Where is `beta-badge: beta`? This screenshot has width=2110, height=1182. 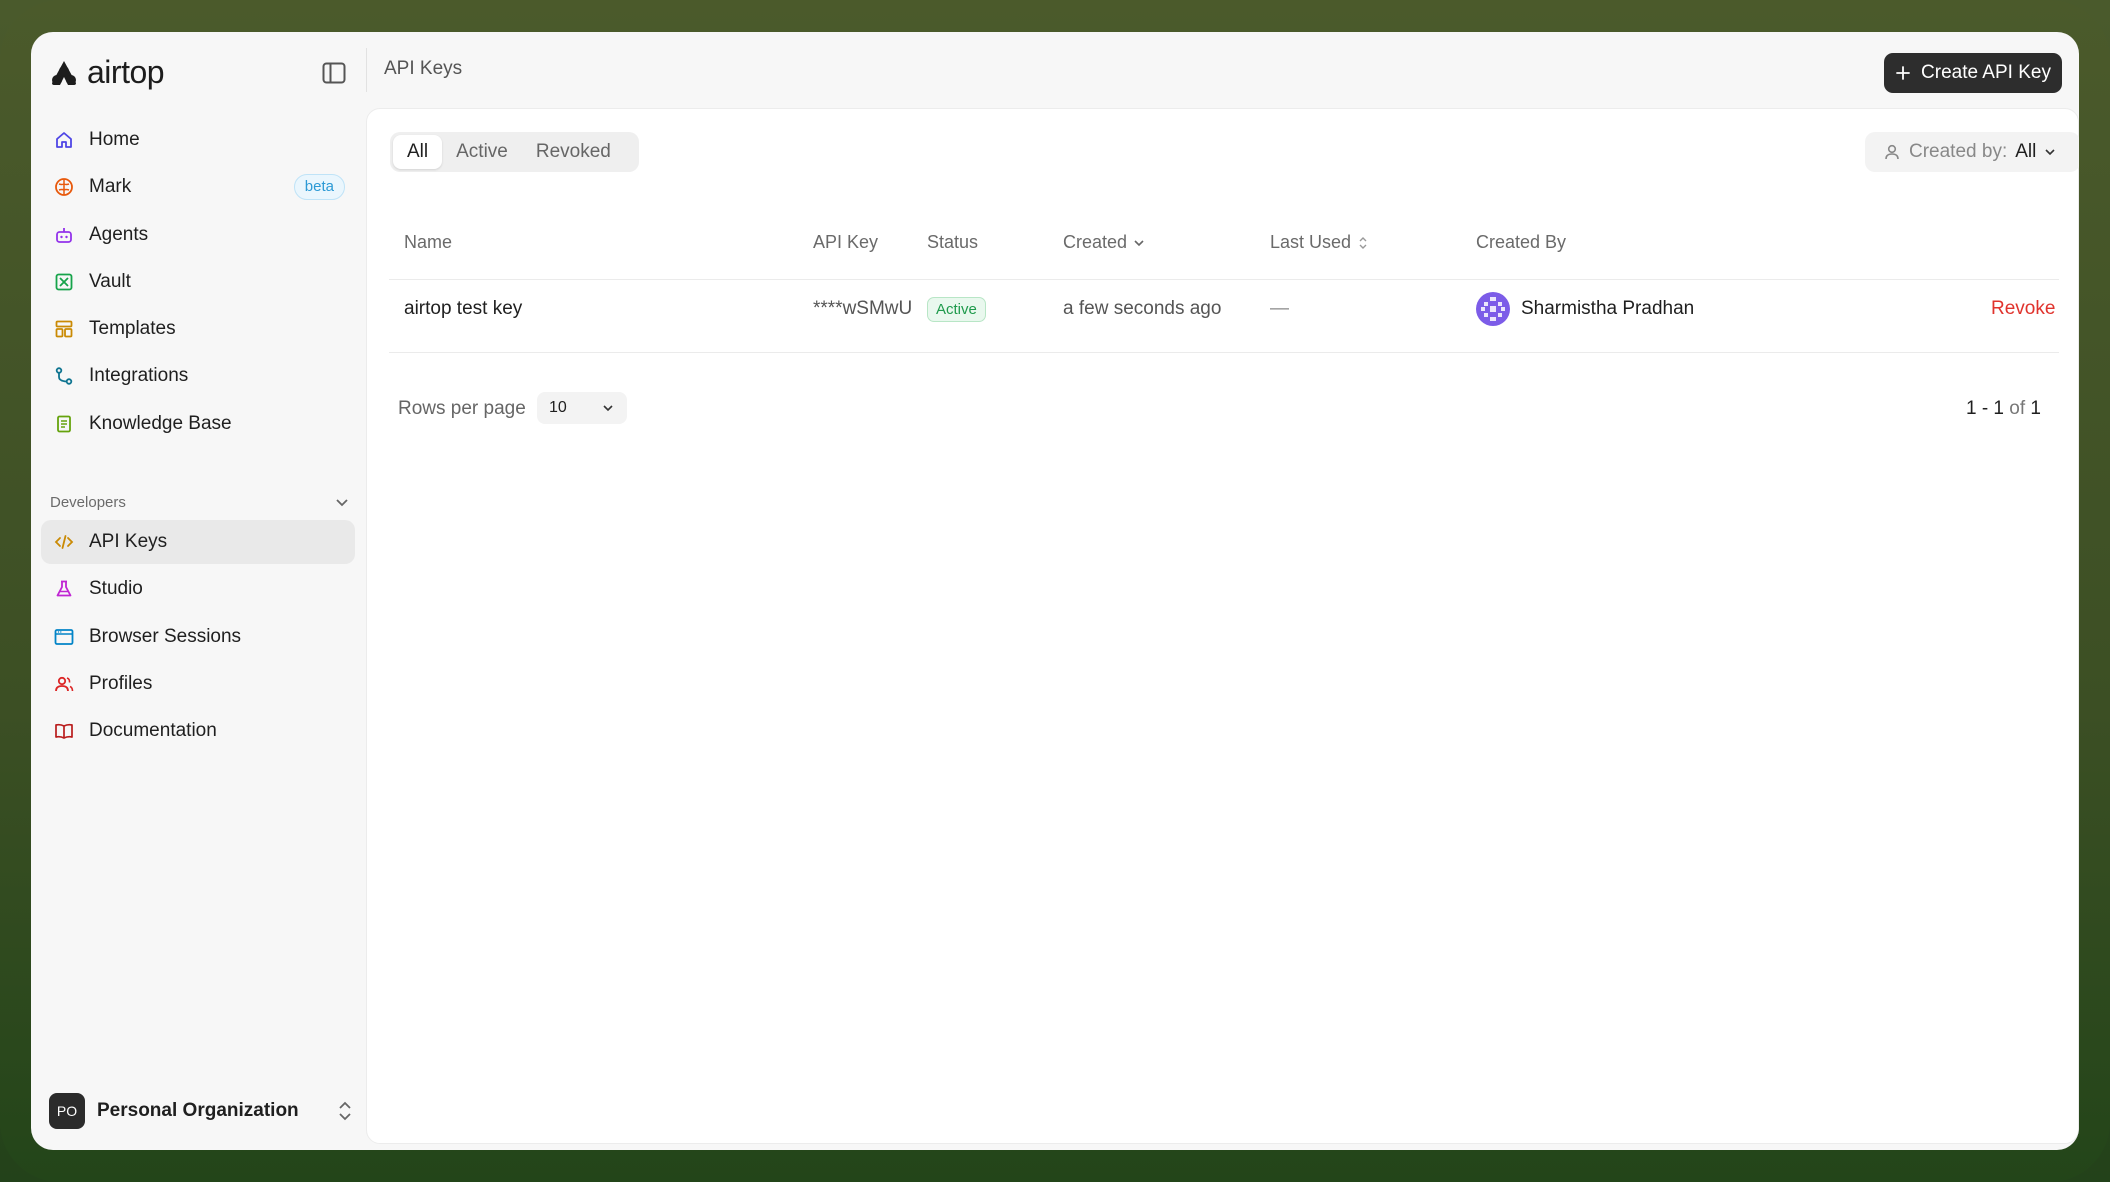
beta-badge: beta is located at coordinates (319, 187).